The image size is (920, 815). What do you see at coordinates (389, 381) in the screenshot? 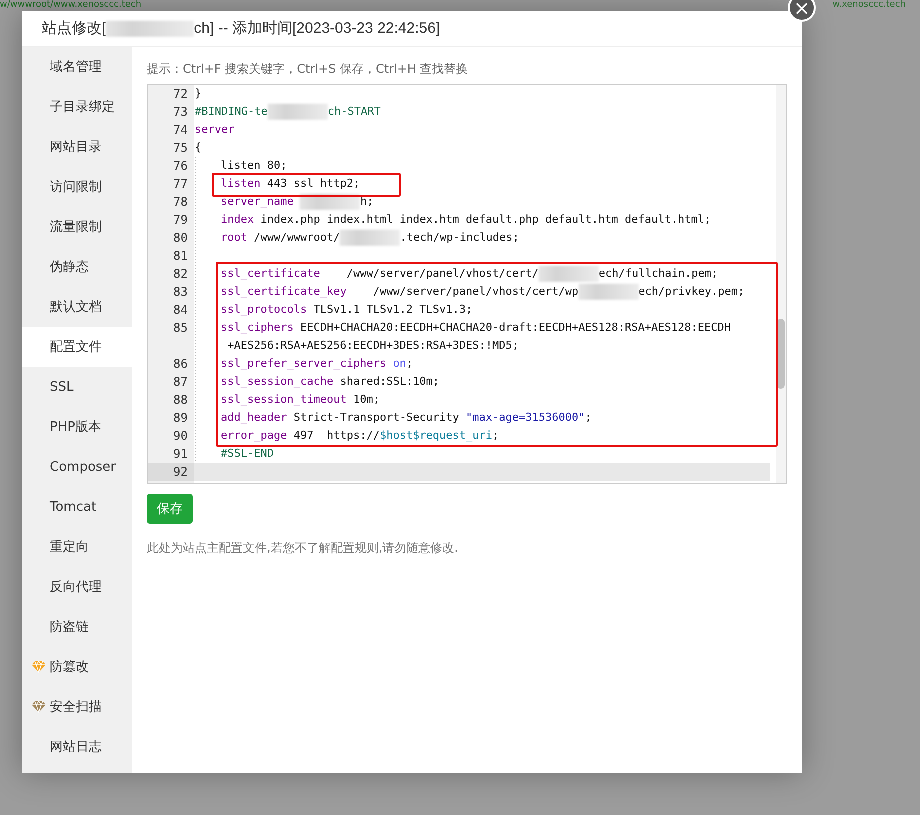
I see `code-text: shared:SSL:10m;` at bounding box center [389, 381].